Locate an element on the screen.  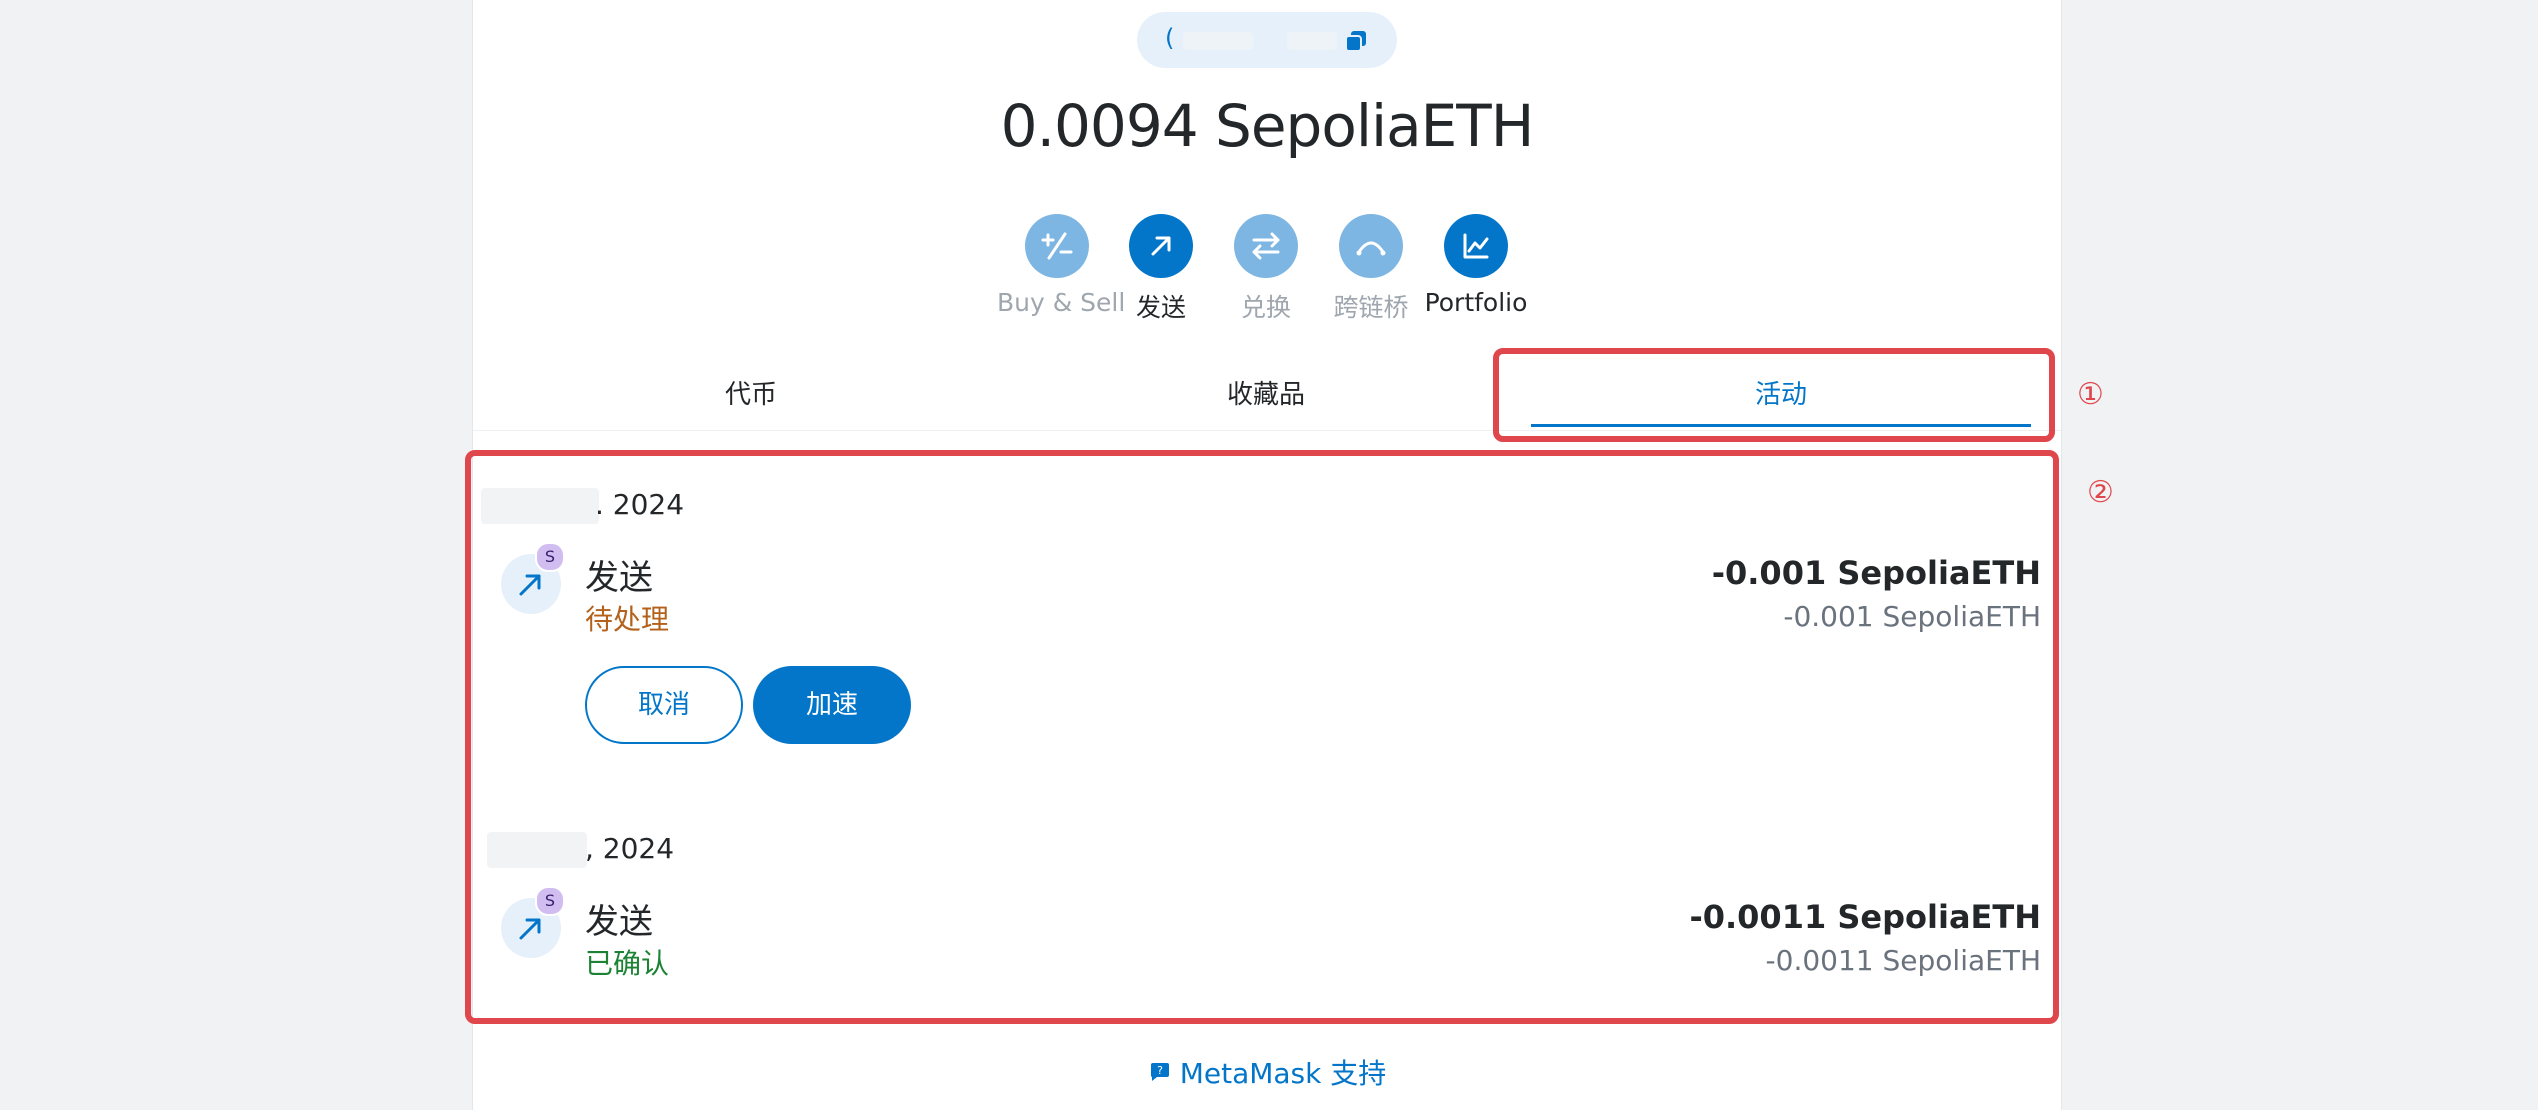
tab-collectibles: 收藏品 is located at coordinates (1266, 395).